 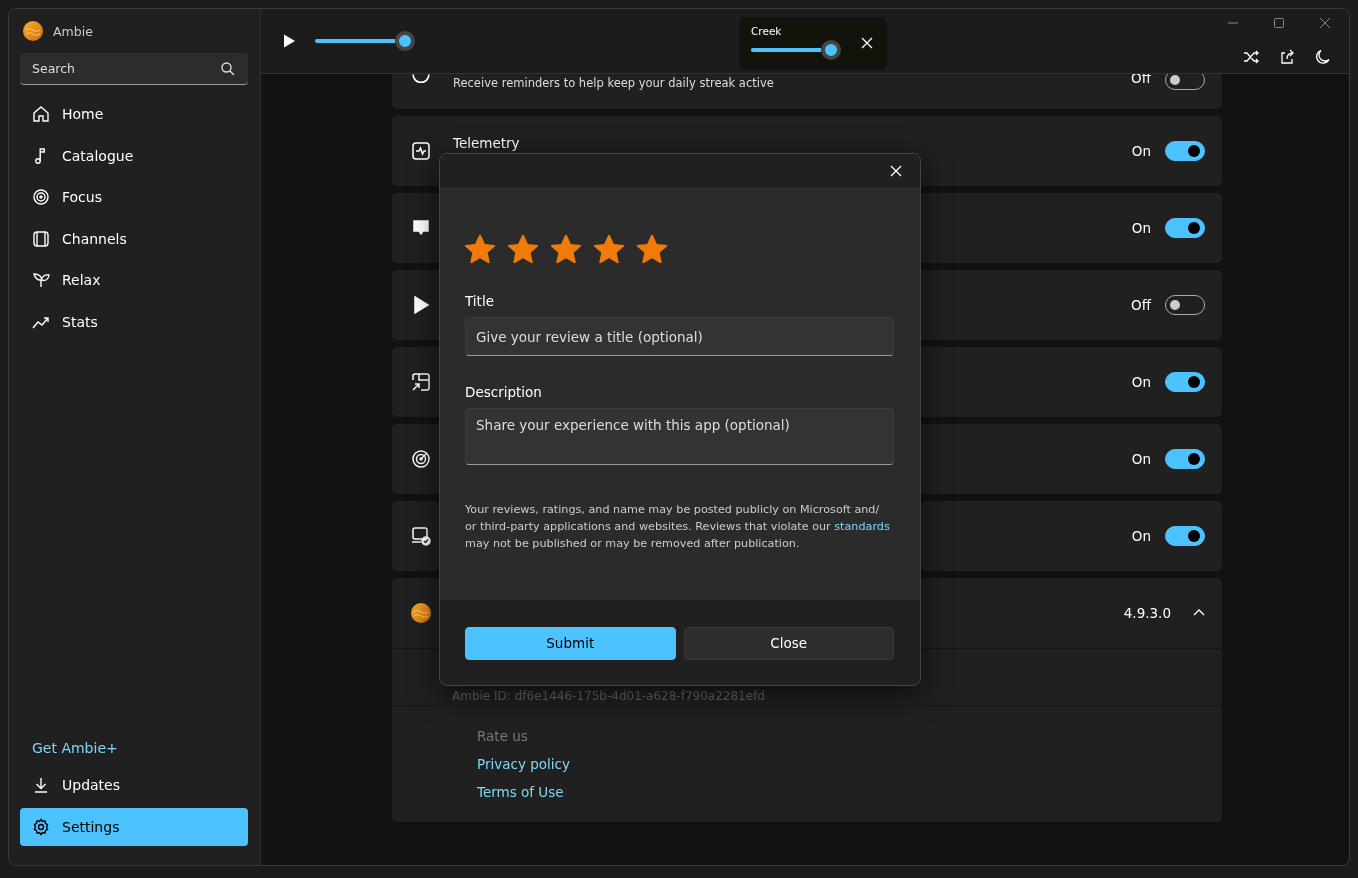 What do you see at coordinates (134, 785) in the screenshot?
I see `nav-item: Updates` at bounding box center [134, 785].